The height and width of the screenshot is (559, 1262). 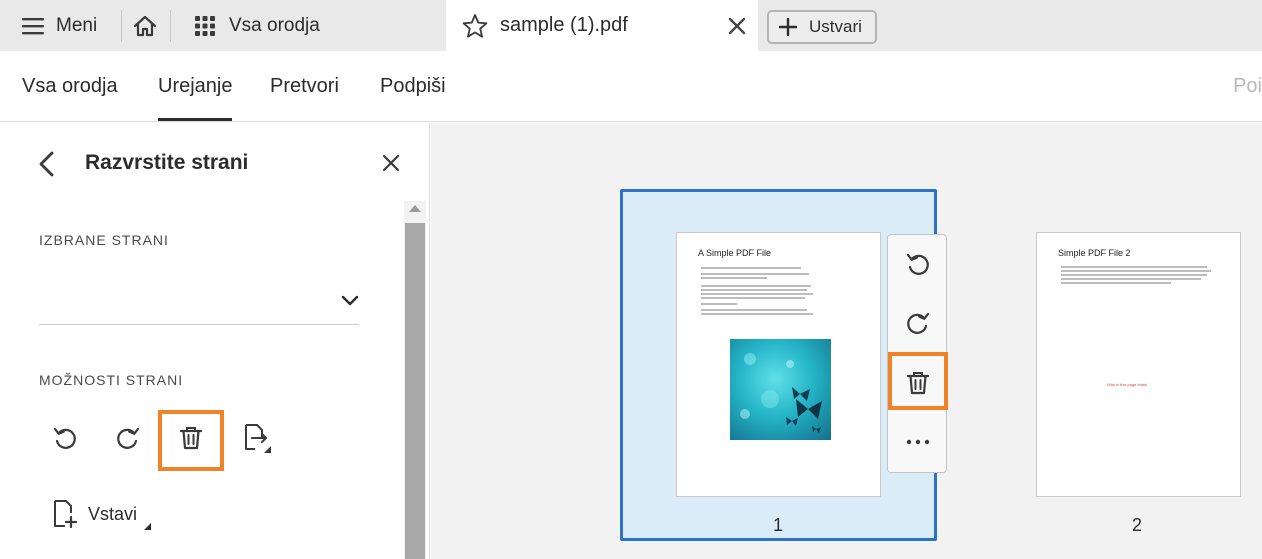 I want to click on chevron-down-icon, so click(x=350, y=300).